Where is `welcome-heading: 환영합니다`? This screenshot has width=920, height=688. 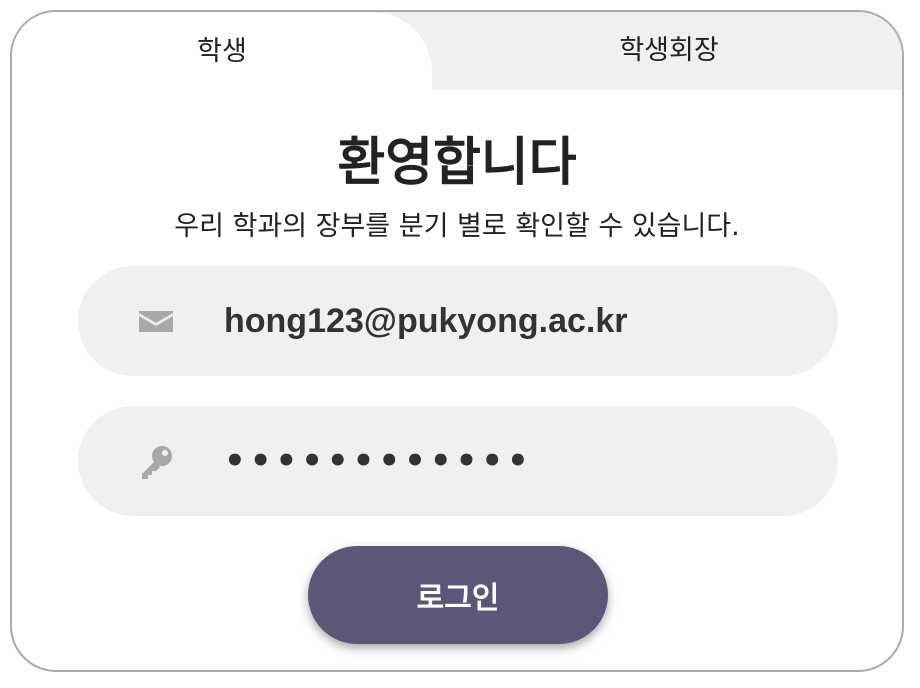 welcome-heading: 환영합니다 is located at coordinates (457, 163).